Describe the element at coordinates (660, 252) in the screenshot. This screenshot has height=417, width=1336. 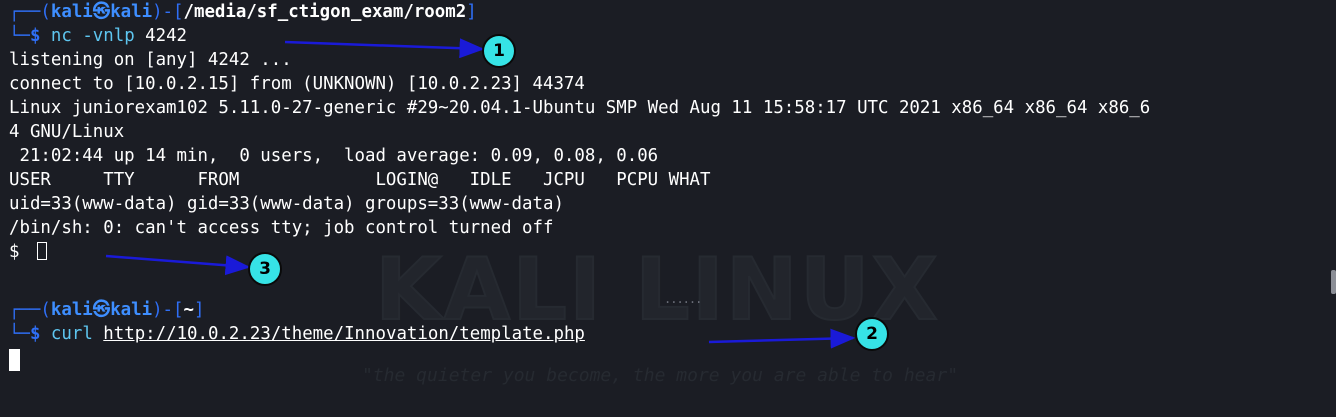
I see `shell-prompt-line: $` at that location.